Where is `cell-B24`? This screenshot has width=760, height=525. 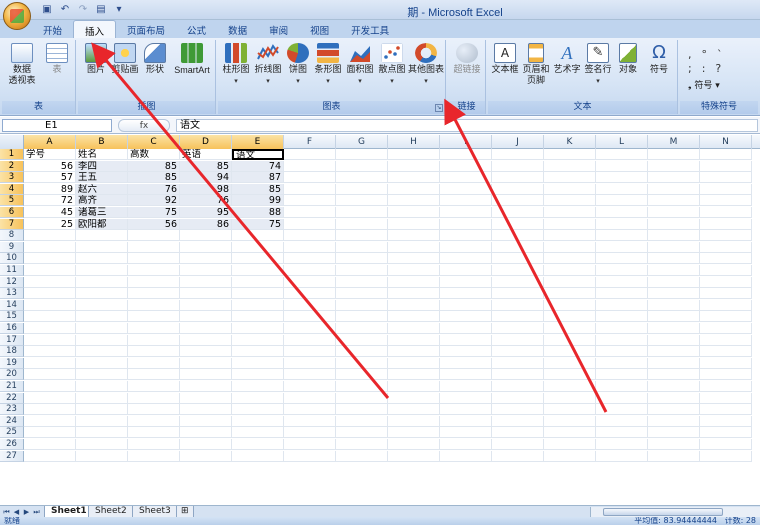
cell-B24 is located at coordinates (102, 421).